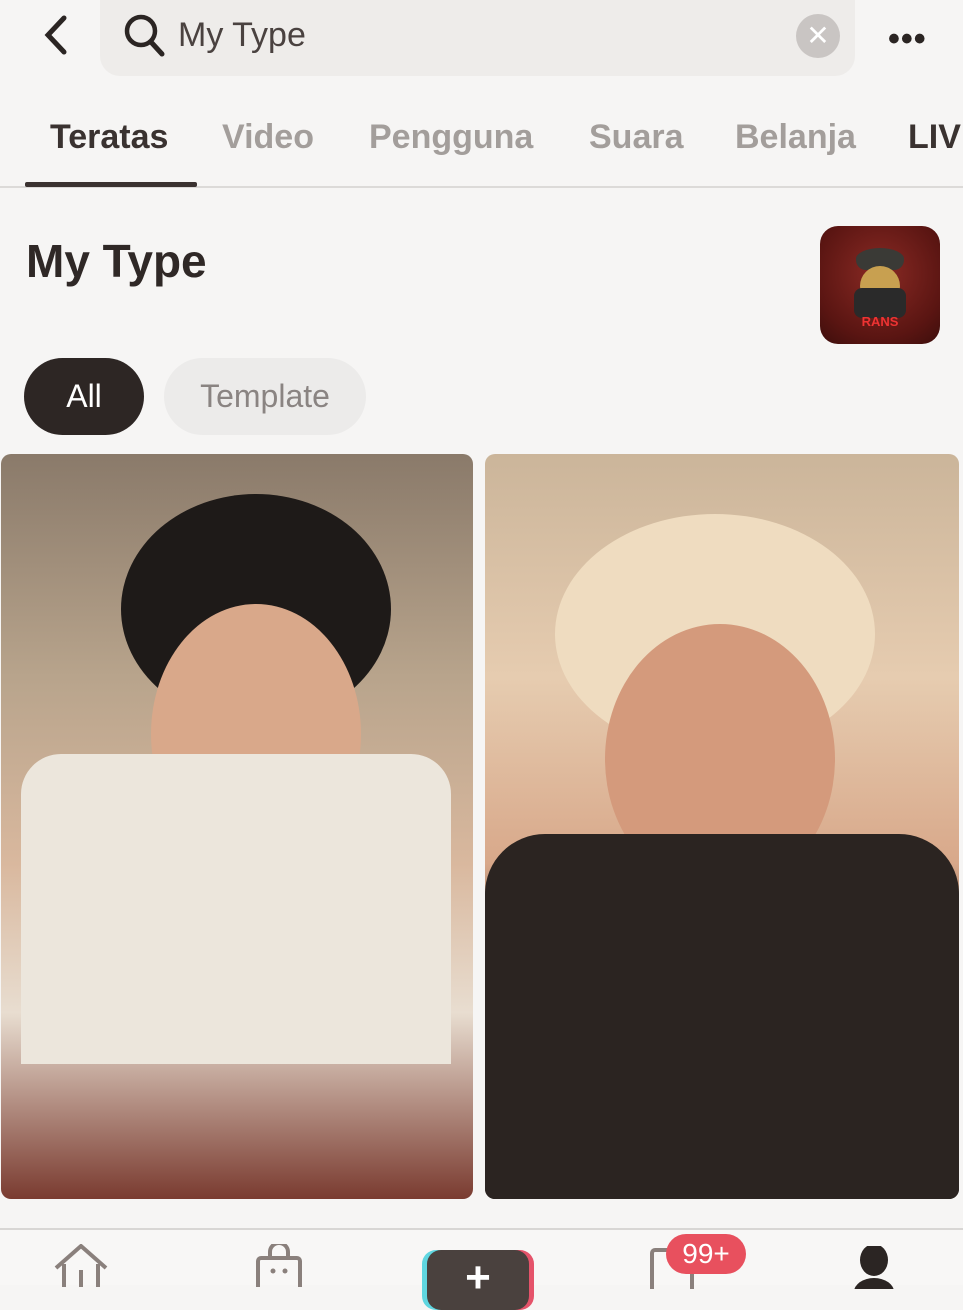 The image size is (963, 1310). Describe the element at coordinates (265, 396) in the screenshot. I see `filter-template: Template` at that location.